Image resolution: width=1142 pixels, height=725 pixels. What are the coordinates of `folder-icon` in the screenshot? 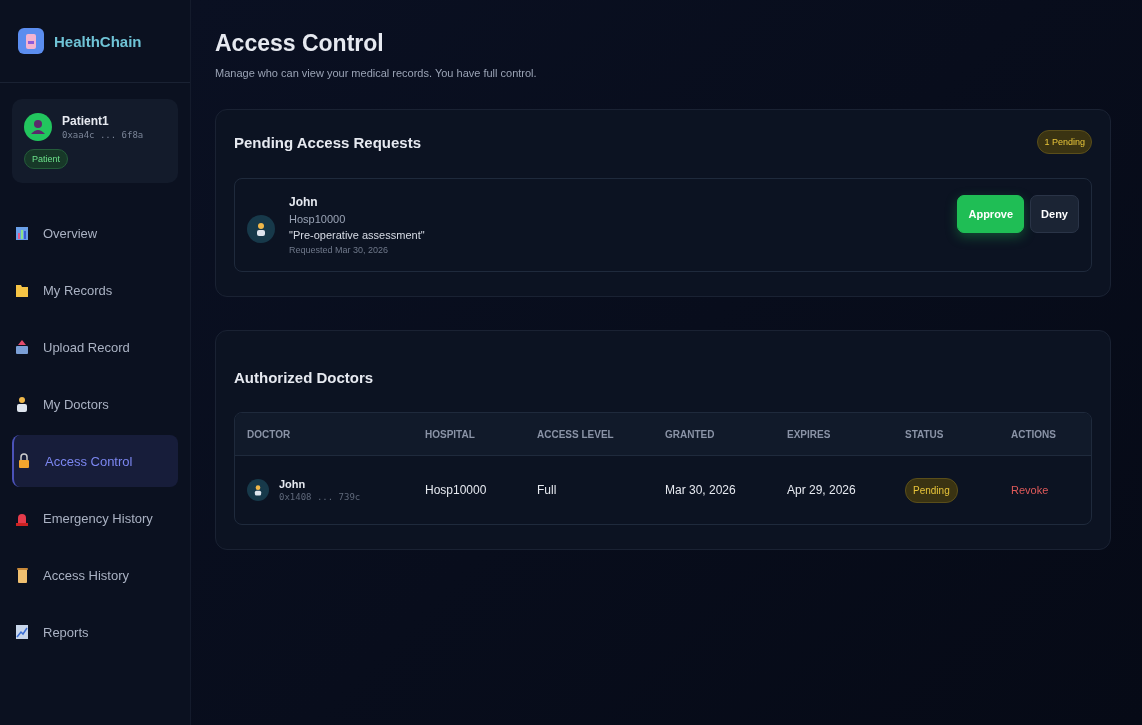 It's located at (22, 290).